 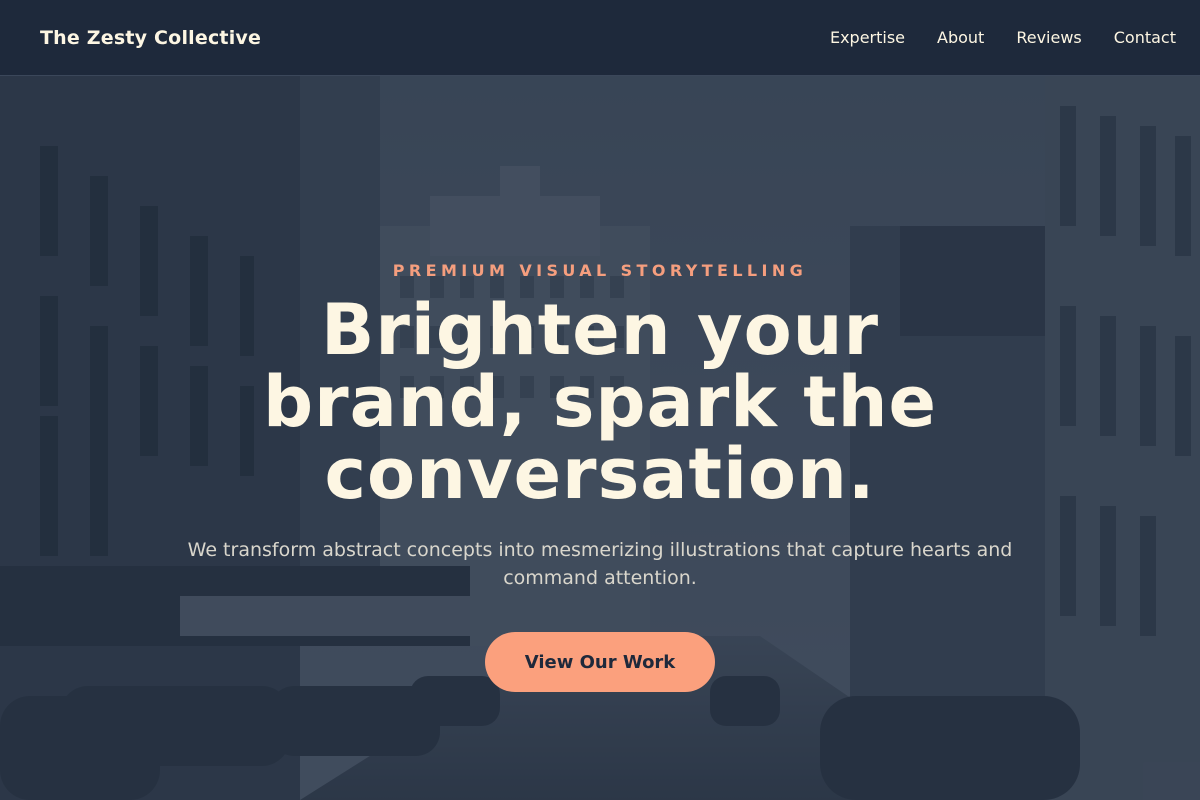 What do you see at coordinates (960, 37) in the screenshot?
I see `nav-link-about: About` at bounding box center [960, 37].